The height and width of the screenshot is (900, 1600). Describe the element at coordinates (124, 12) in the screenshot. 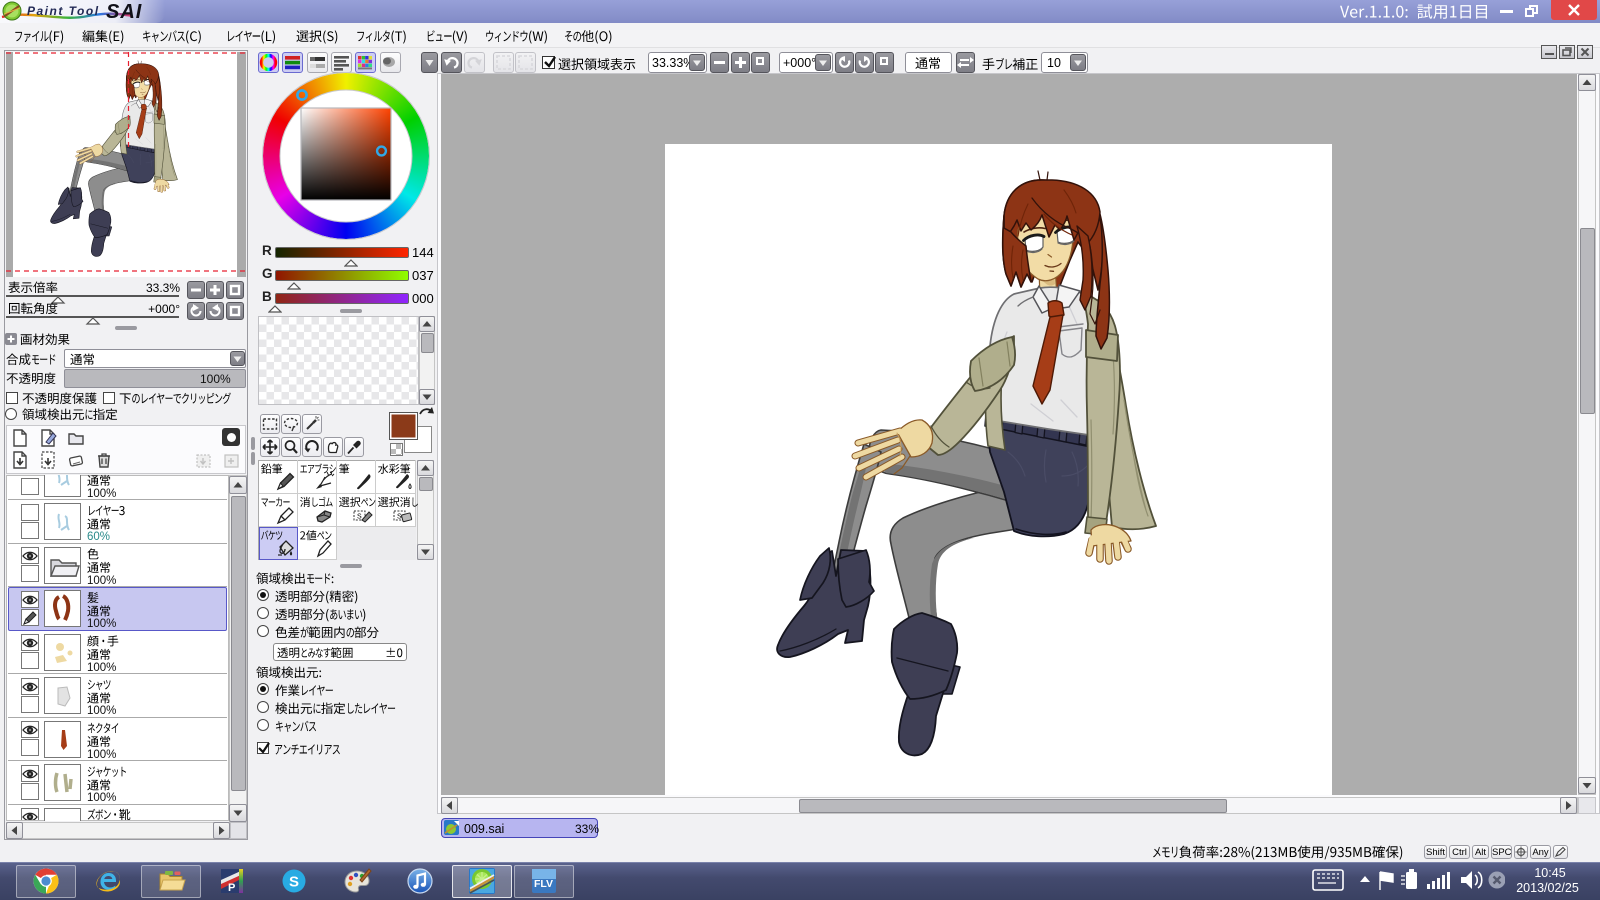

I see `svg-text: SAI` at that location.